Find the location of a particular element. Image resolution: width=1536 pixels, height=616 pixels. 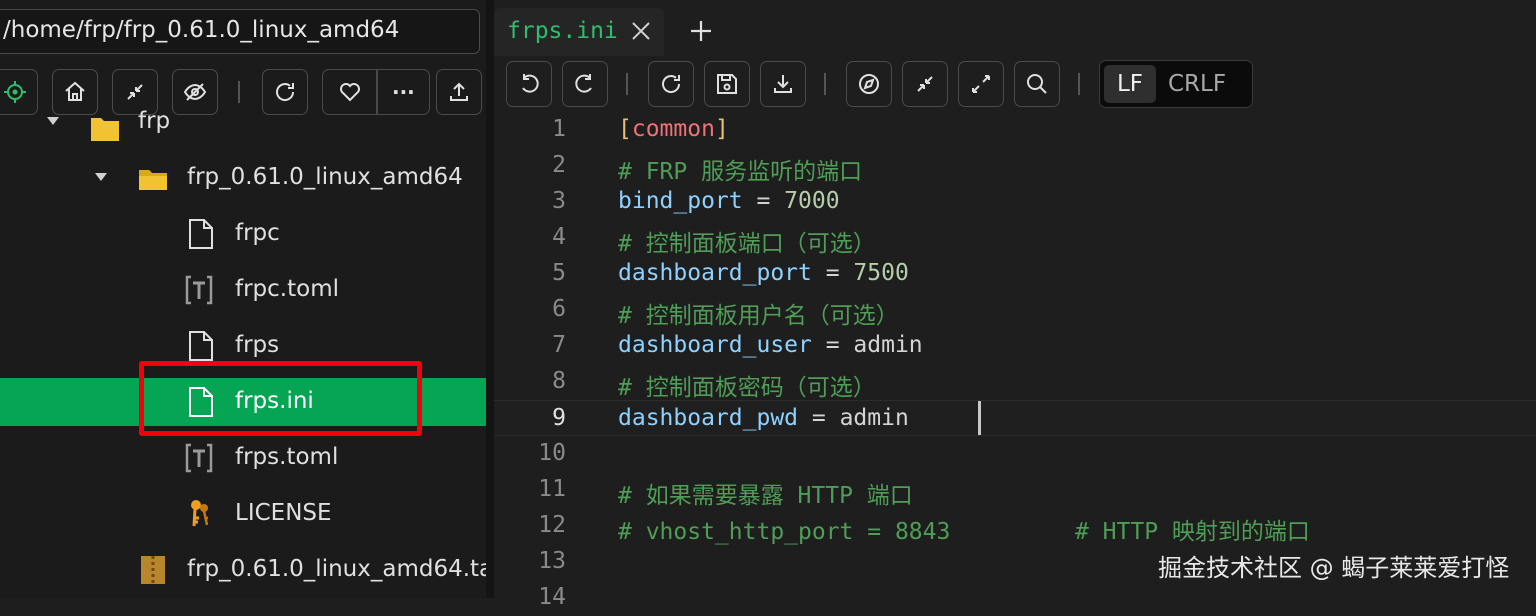

tree-item-label: frpc.toml is located at coordinates (287, 289).